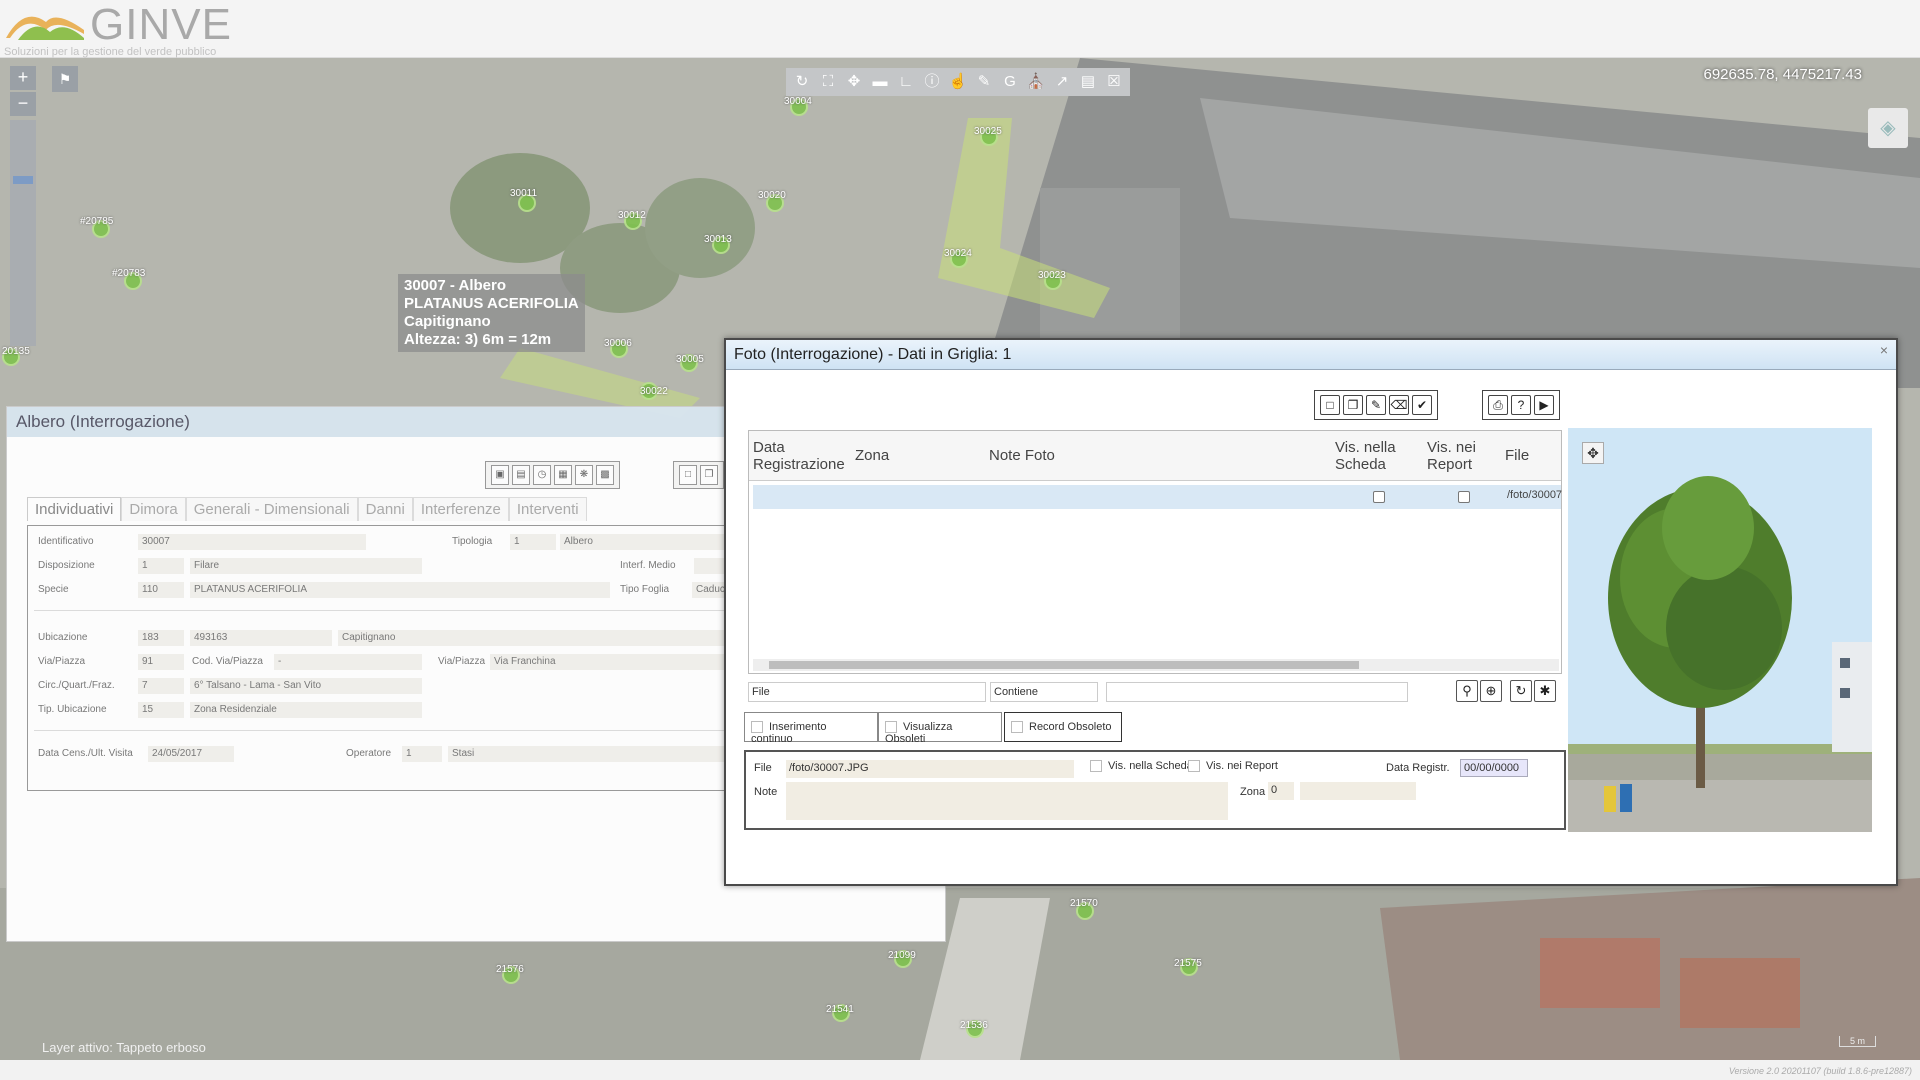 This screenshot has height=1080, width=1920. Describe the element at coordinates (1545, 691) in the screenshot. I see `reset-filter-icon: ✱` at that location.